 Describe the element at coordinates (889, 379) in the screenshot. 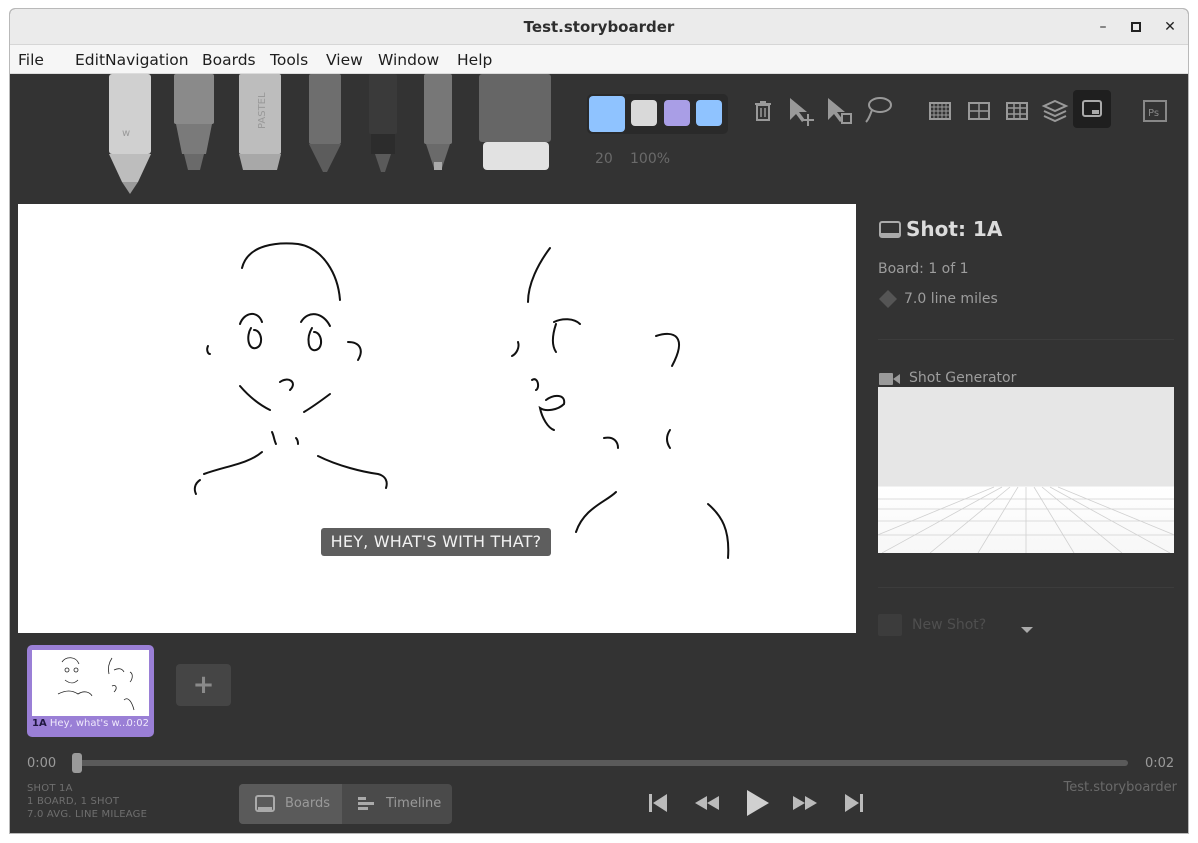

I see `camera-icon` at that location.